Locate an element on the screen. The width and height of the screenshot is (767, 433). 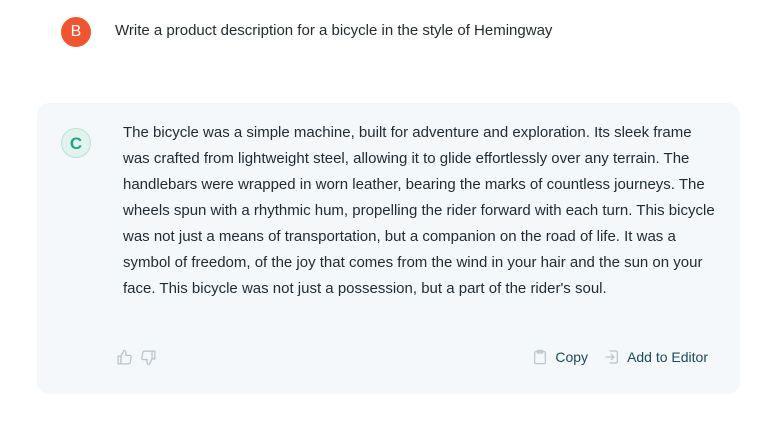
thumbs-up-icon is located at coordinates (124, 357).